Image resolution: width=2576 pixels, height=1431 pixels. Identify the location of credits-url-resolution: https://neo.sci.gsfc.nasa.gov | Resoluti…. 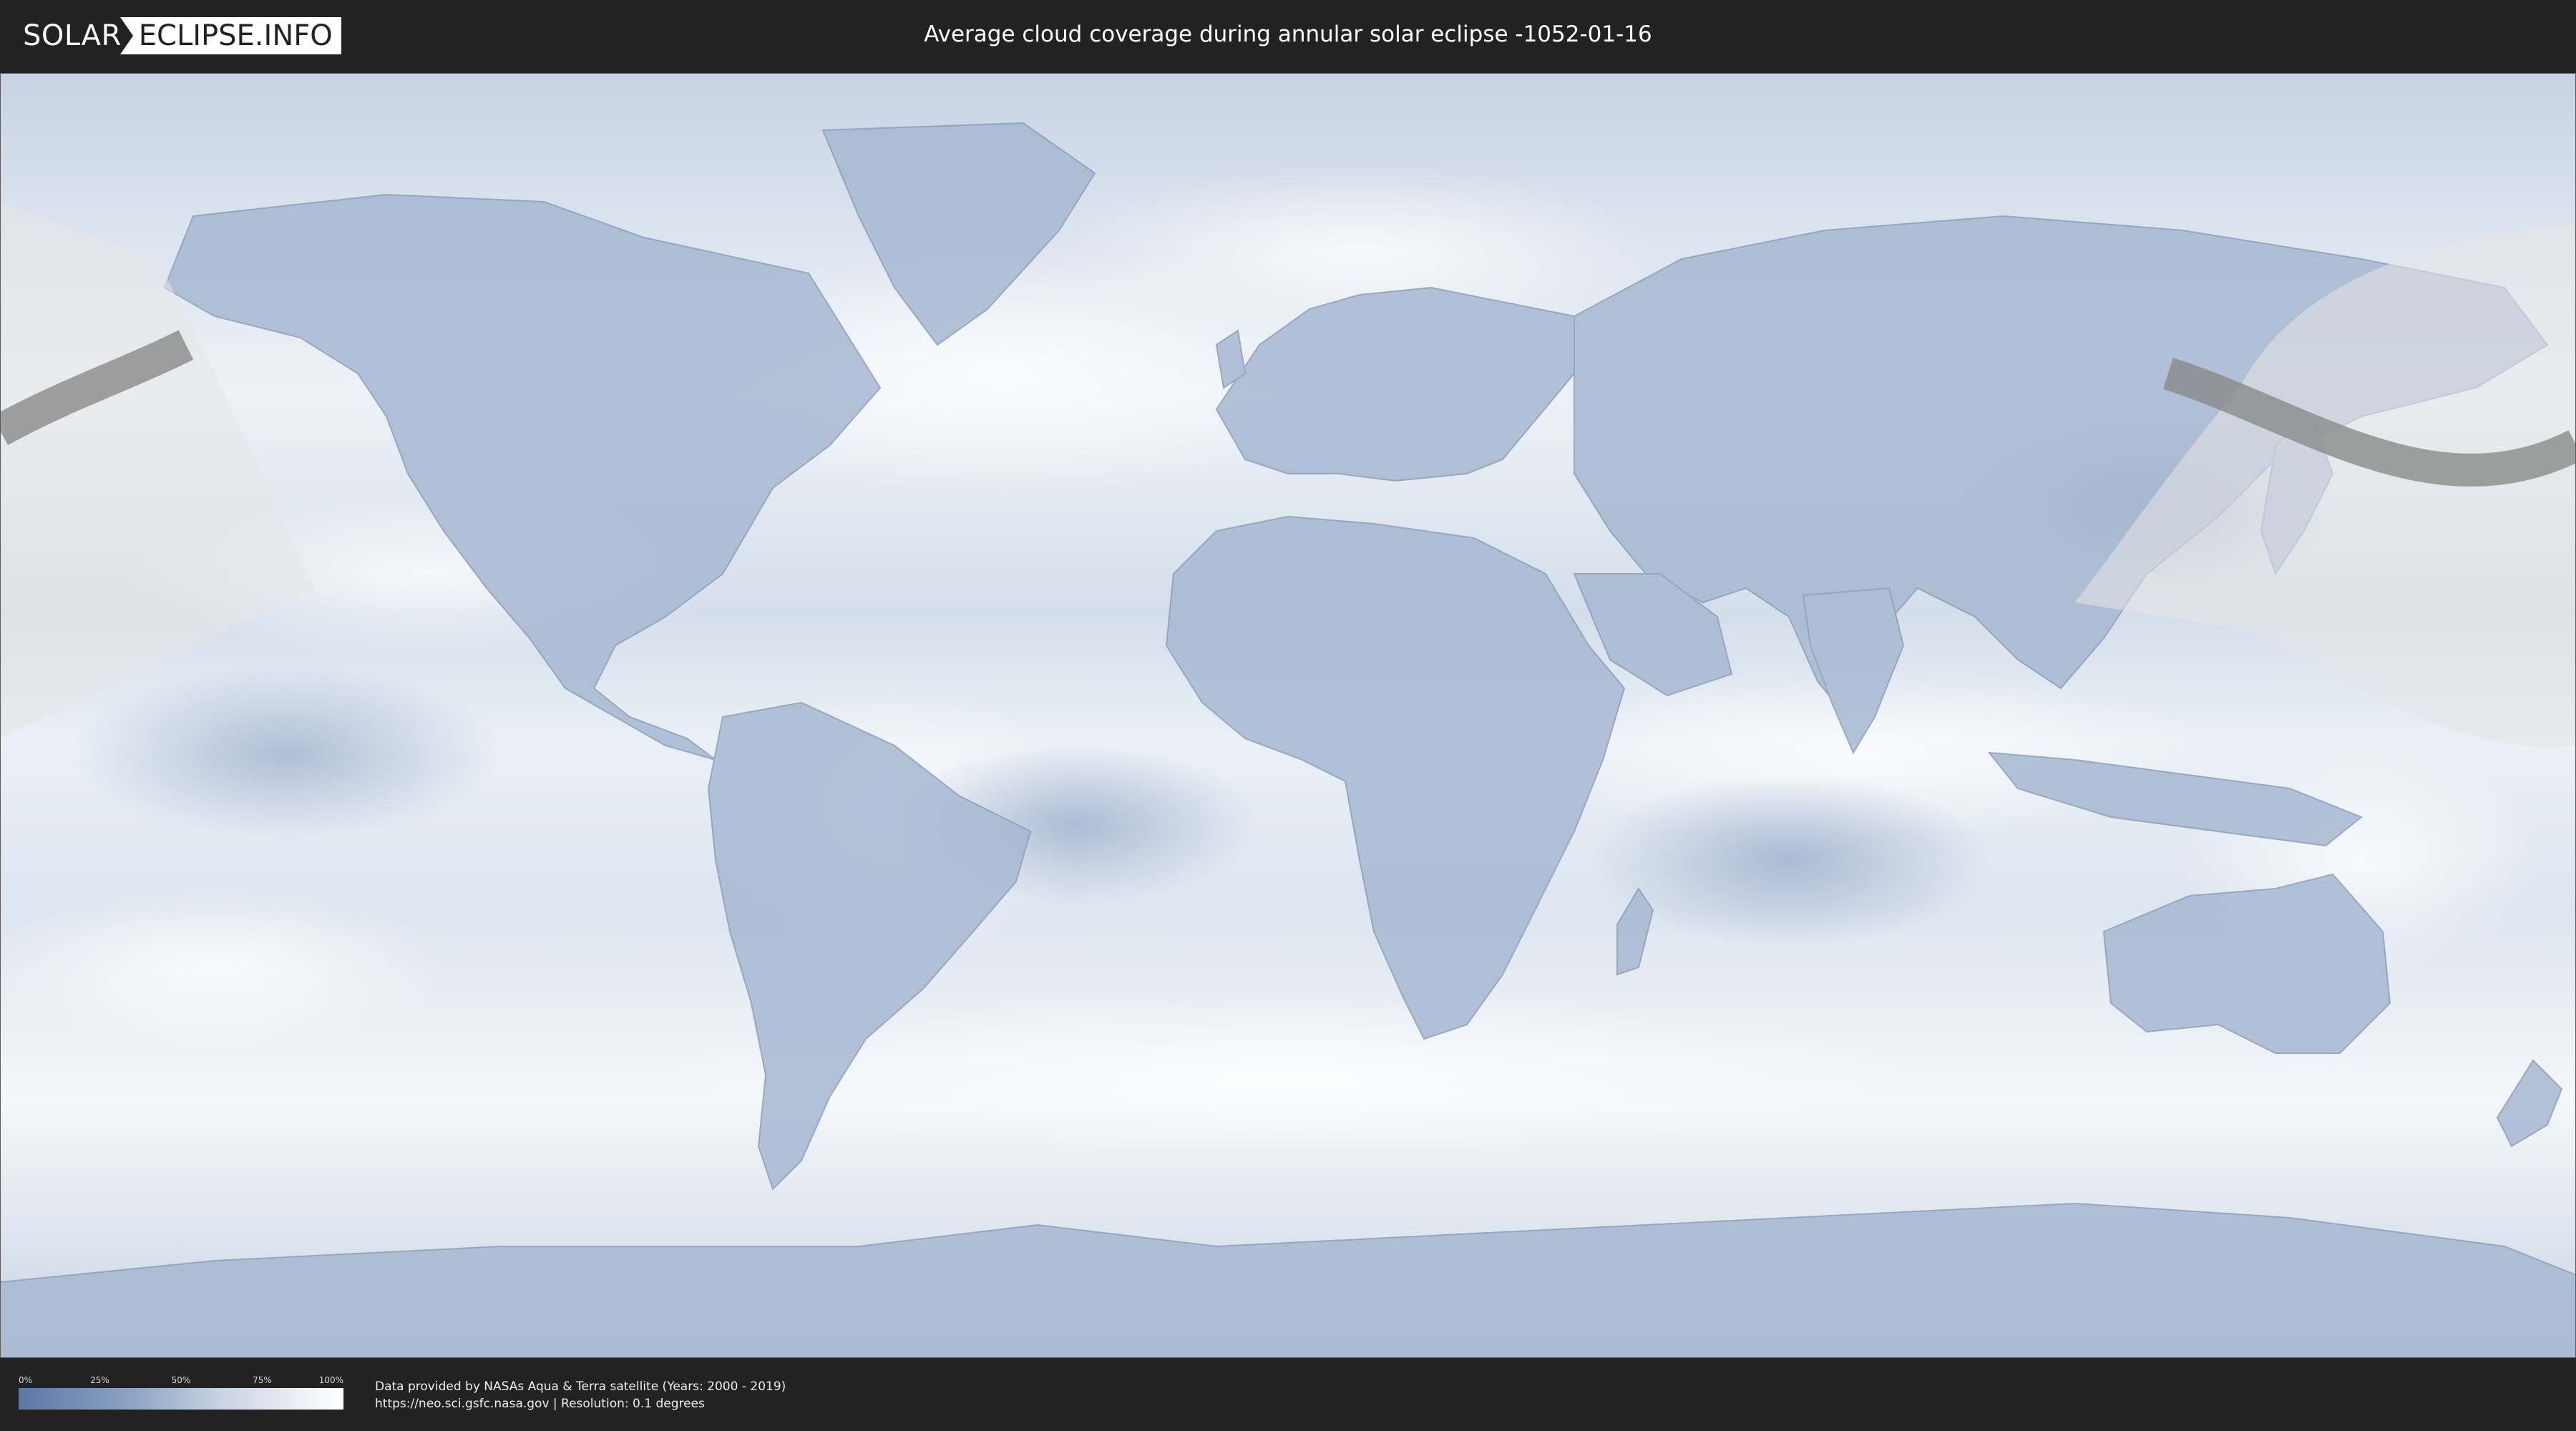
(580, 1404).